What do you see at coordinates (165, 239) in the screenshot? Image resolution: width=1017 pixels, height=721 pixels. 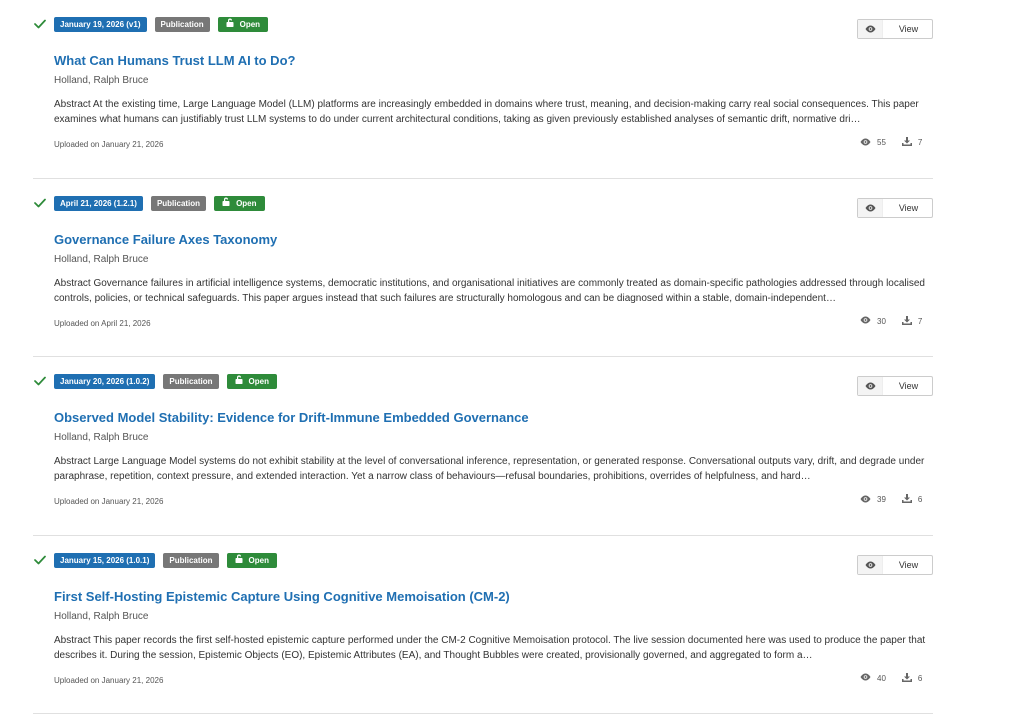 I see `record-title-link: Governance Failure Axes Taxonomy` at bounding box center [165, 239].